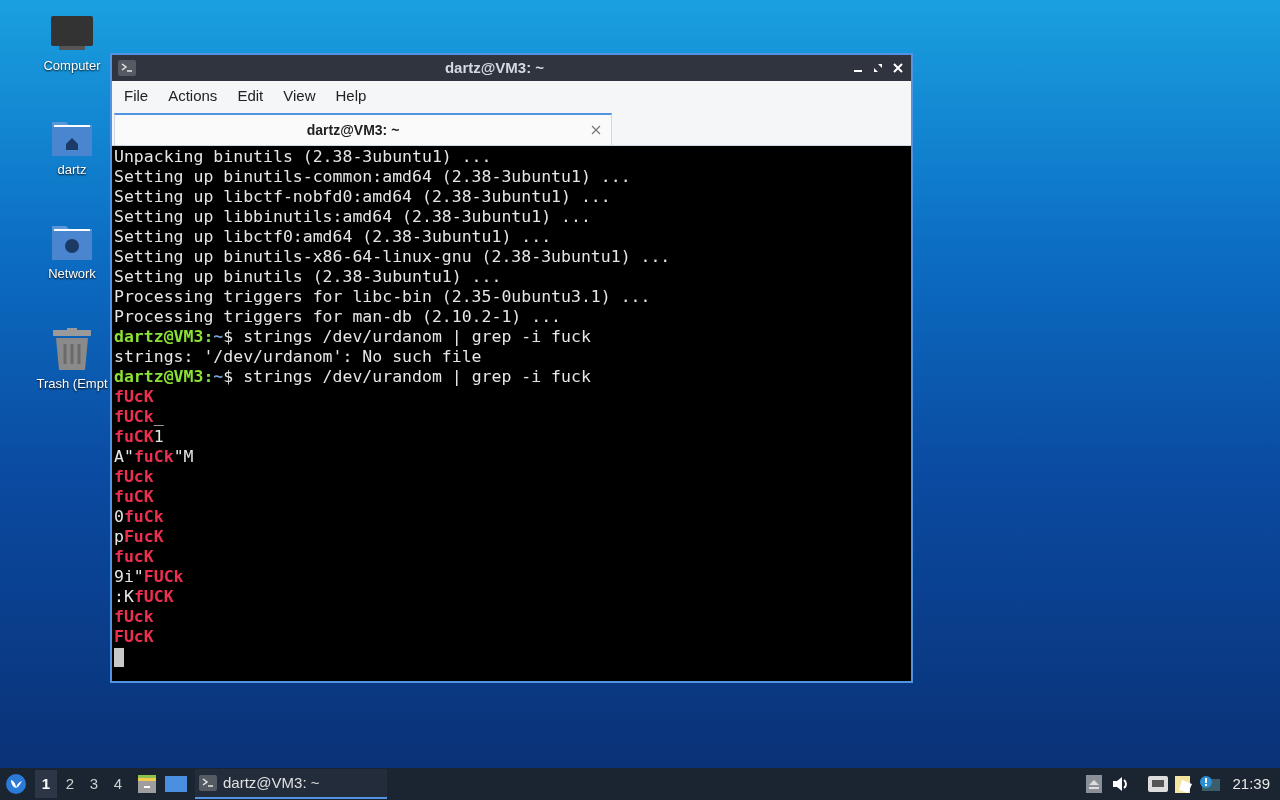 The height and width of the screenshot is (800, 1280). What do you see at coordinates (72, 138) in the screenshot?
I see `home-folder-icon` at bounding box center [72, 138].